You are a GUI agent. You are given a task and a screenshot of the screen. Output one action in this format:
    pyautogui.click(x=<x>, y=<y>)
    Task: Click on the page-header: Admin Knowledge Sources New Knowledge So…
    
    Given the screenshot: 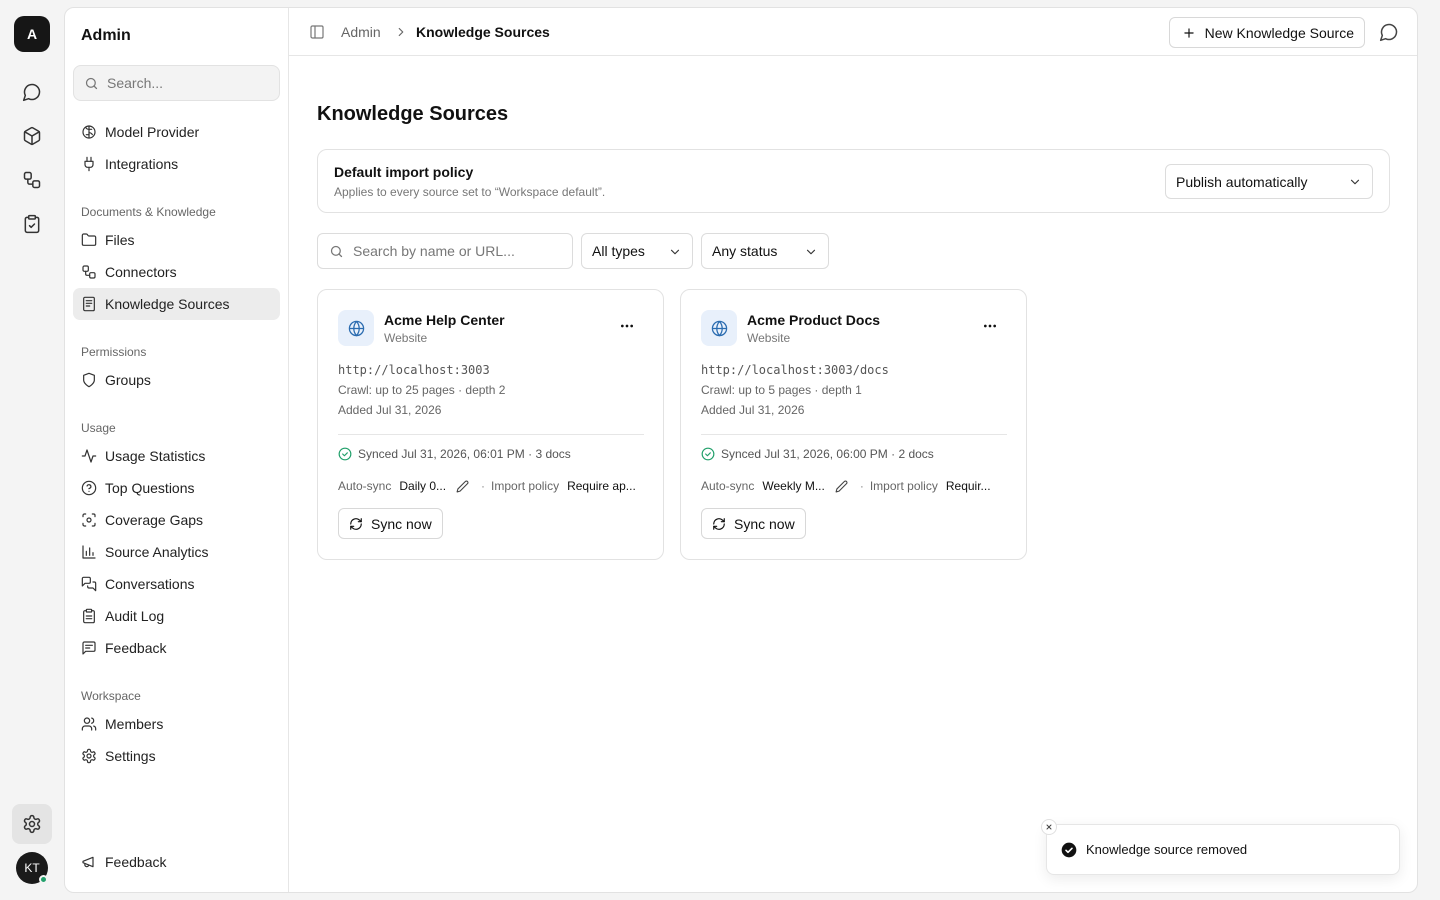 What is the action you would take?
    pyautogui.click(x=853, y=32)
    